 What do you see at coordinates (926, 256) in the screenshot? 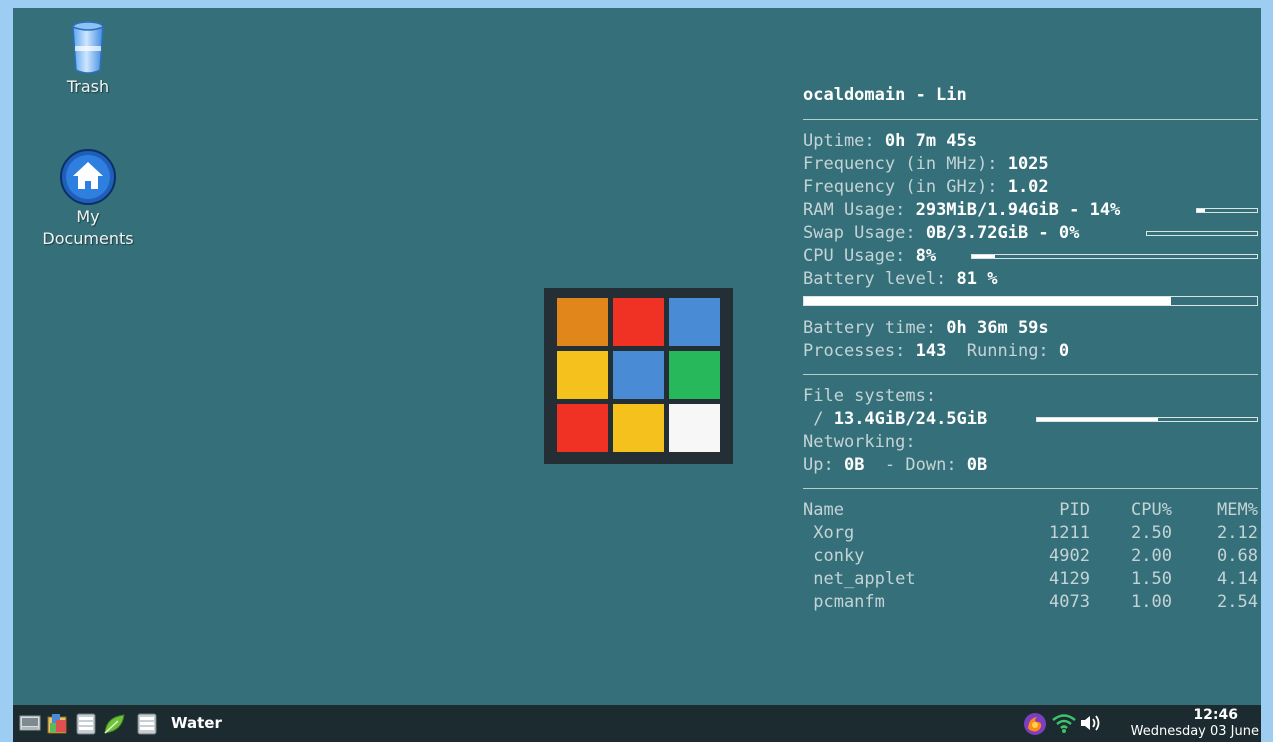
I see `cpu-value: 8%` at bounding box center [926, 256].